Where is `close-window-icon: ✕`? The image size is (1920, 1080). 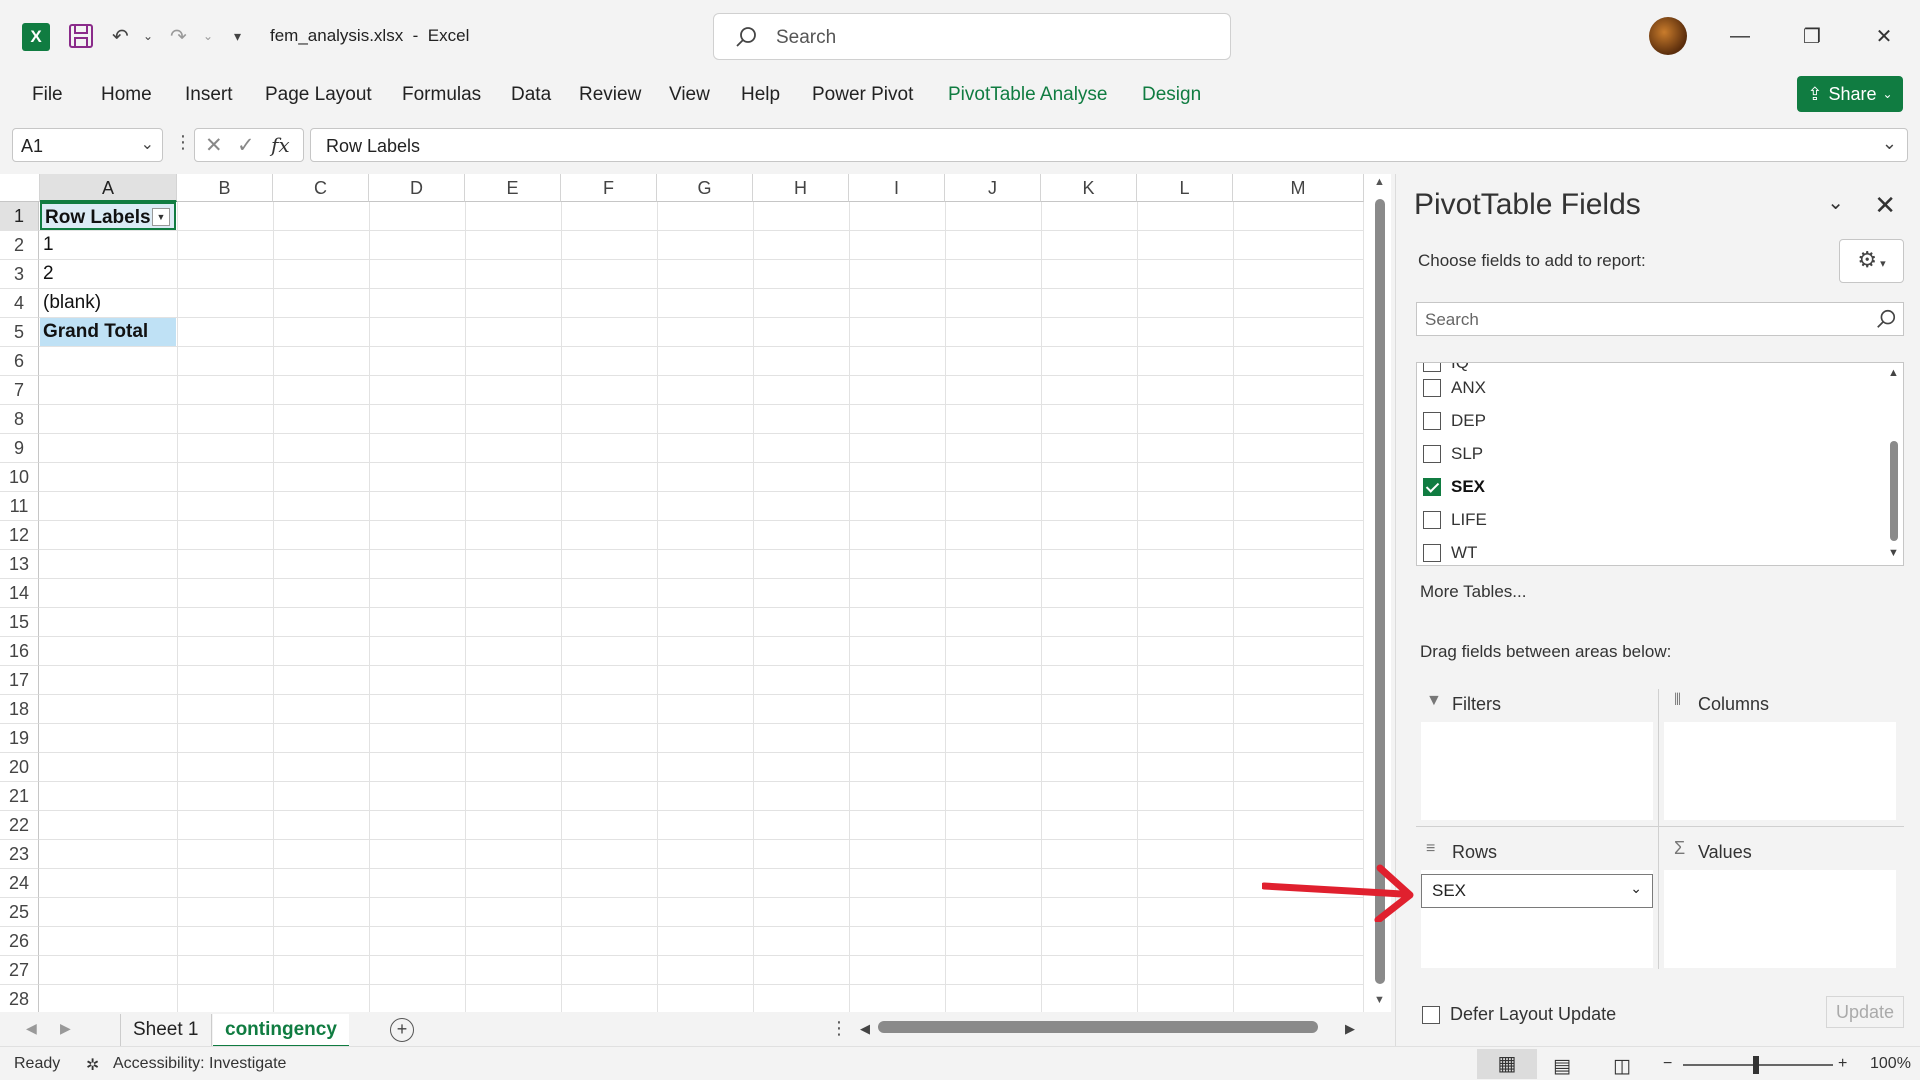
close-window-icon: ✕ is located at coordinates (1884, 36).